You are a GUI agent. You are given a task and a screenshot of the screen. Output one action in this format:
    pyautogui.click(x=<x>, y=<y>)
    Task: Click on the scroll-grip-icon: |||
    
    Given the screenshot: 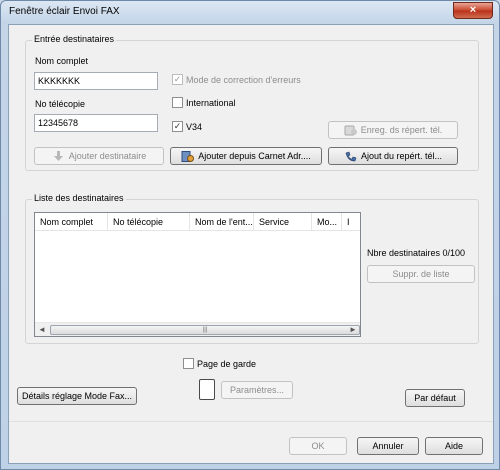 What is the action you would take?
    pyautogui.click(x=205, y=330)
    